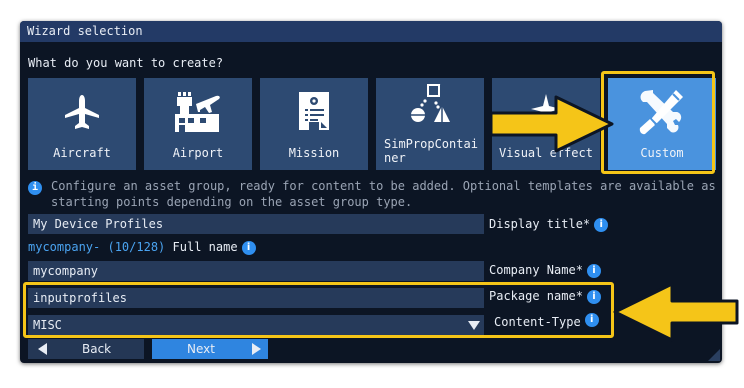  Describe the element at coordinates (546, 153) in the screenshot. I see `tile-label: Visual effect` at that location.